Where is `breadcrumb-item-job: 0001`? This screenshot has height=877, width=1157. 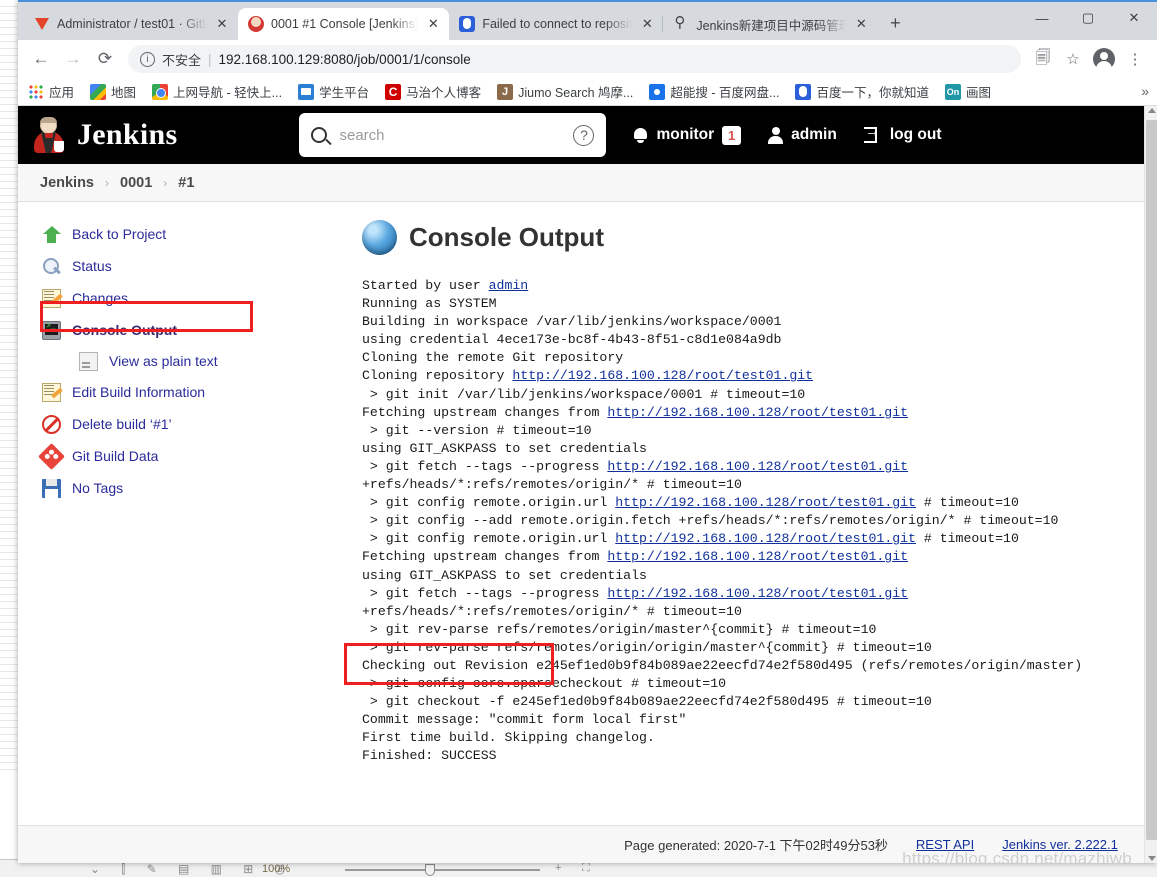
breadcrumb-item-job: 0001 is located at coordinates (136, 183).